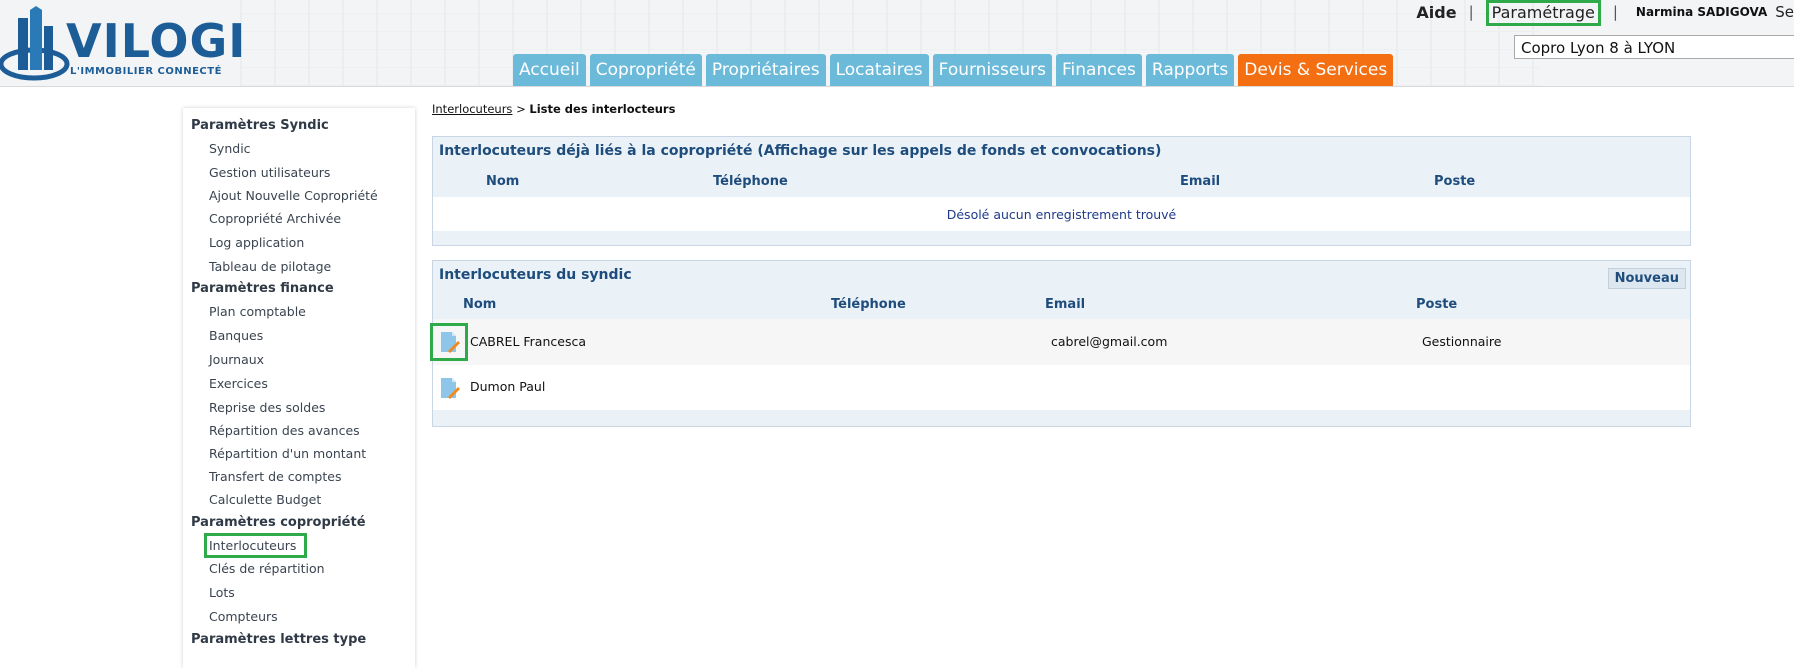 The width and height of the screenshot is (1794, 668). Describe the element at coordinates (270, 266) in the screenshot. I see `sidebar-item-tableau-pilotage: Tableau de pilotage` at that location.